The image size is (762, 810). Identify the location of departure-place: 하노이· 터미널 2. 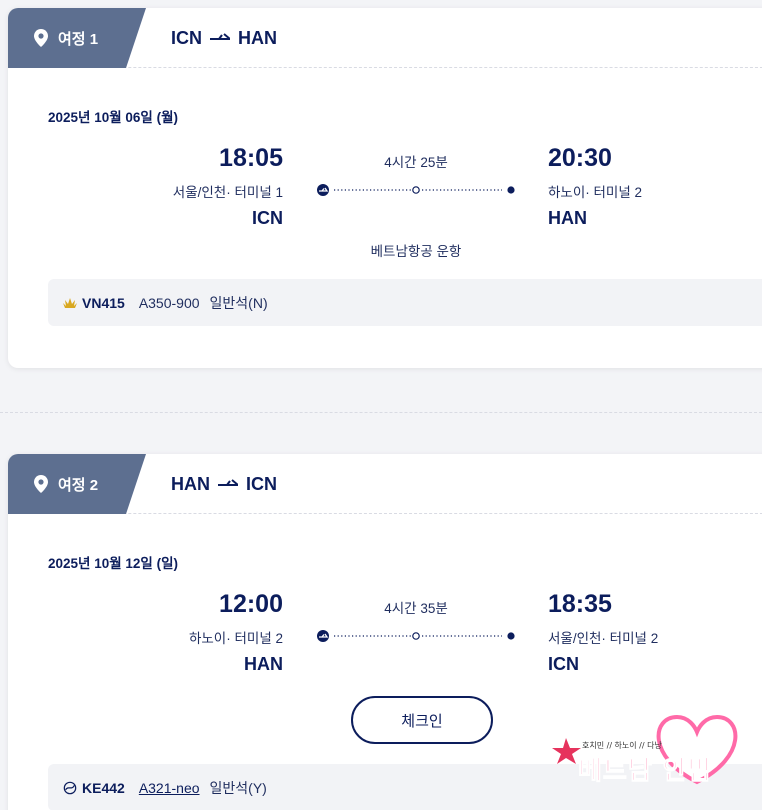
(235, 638).